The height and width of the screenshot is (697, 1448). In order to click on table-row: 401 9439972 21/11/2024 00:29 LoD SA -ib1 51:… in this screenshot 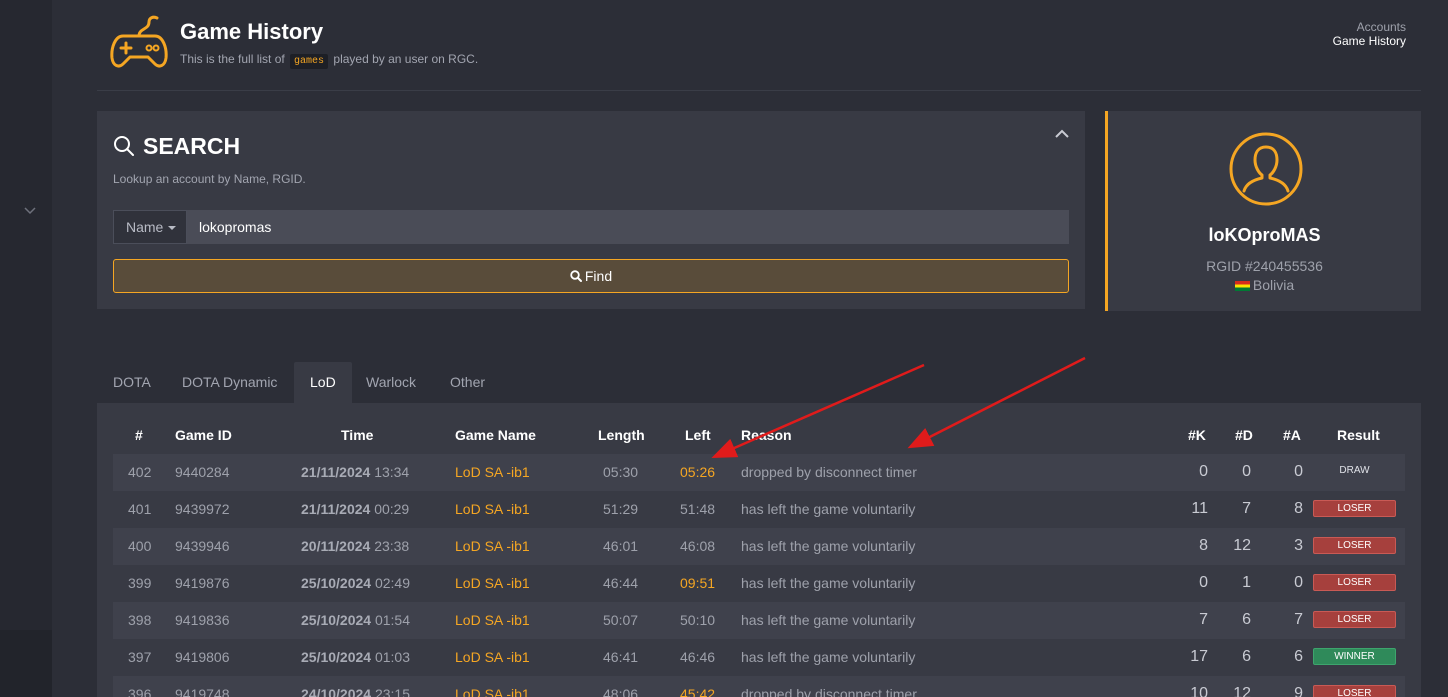, I will do `click(759, 509)`.